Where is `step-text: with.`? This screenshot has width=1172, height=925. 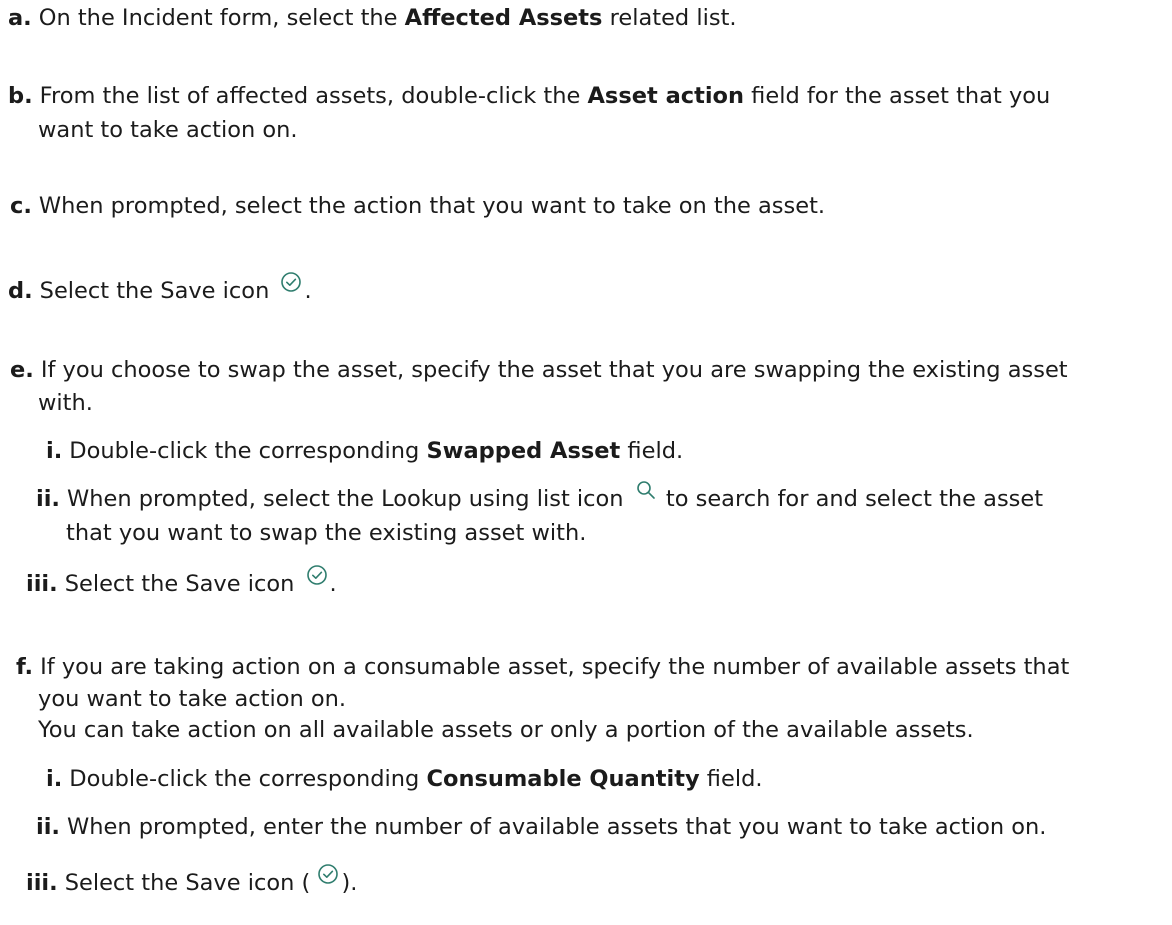 step-text: with. is located at coordinates (65, 403).